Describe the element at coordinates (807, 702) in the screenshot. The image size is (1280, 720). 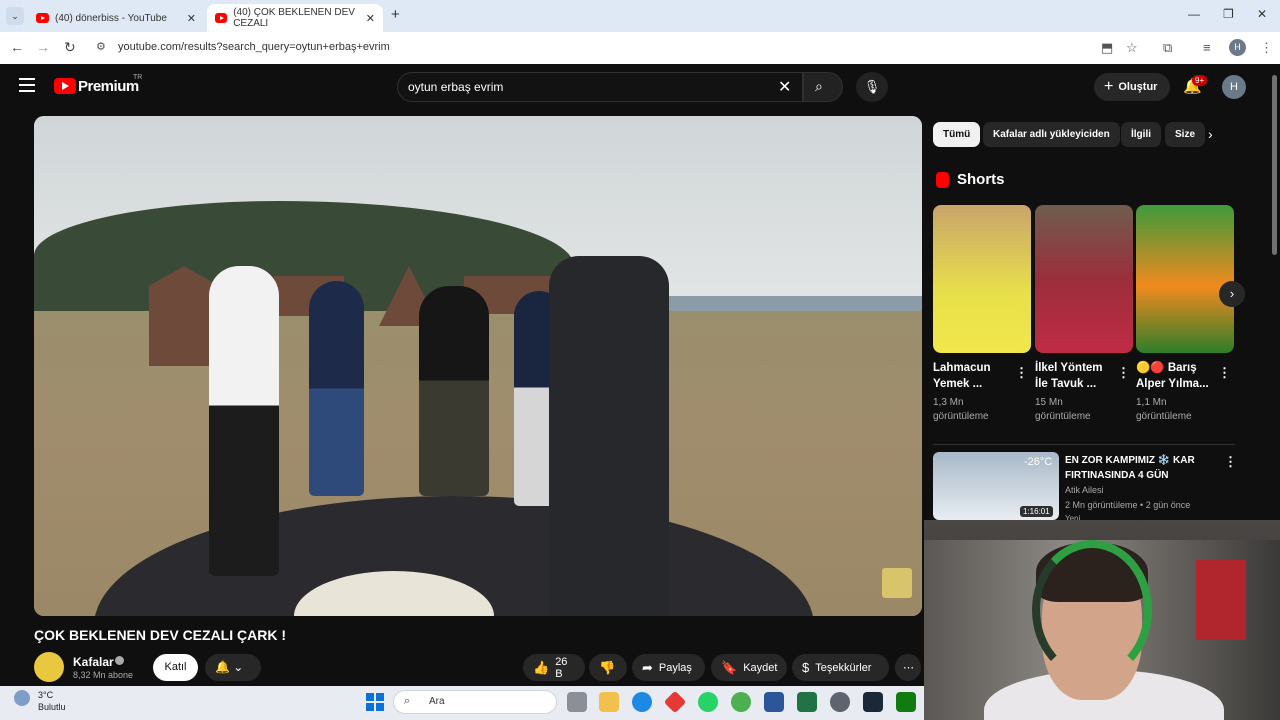
I see `excel-icon` at that location.